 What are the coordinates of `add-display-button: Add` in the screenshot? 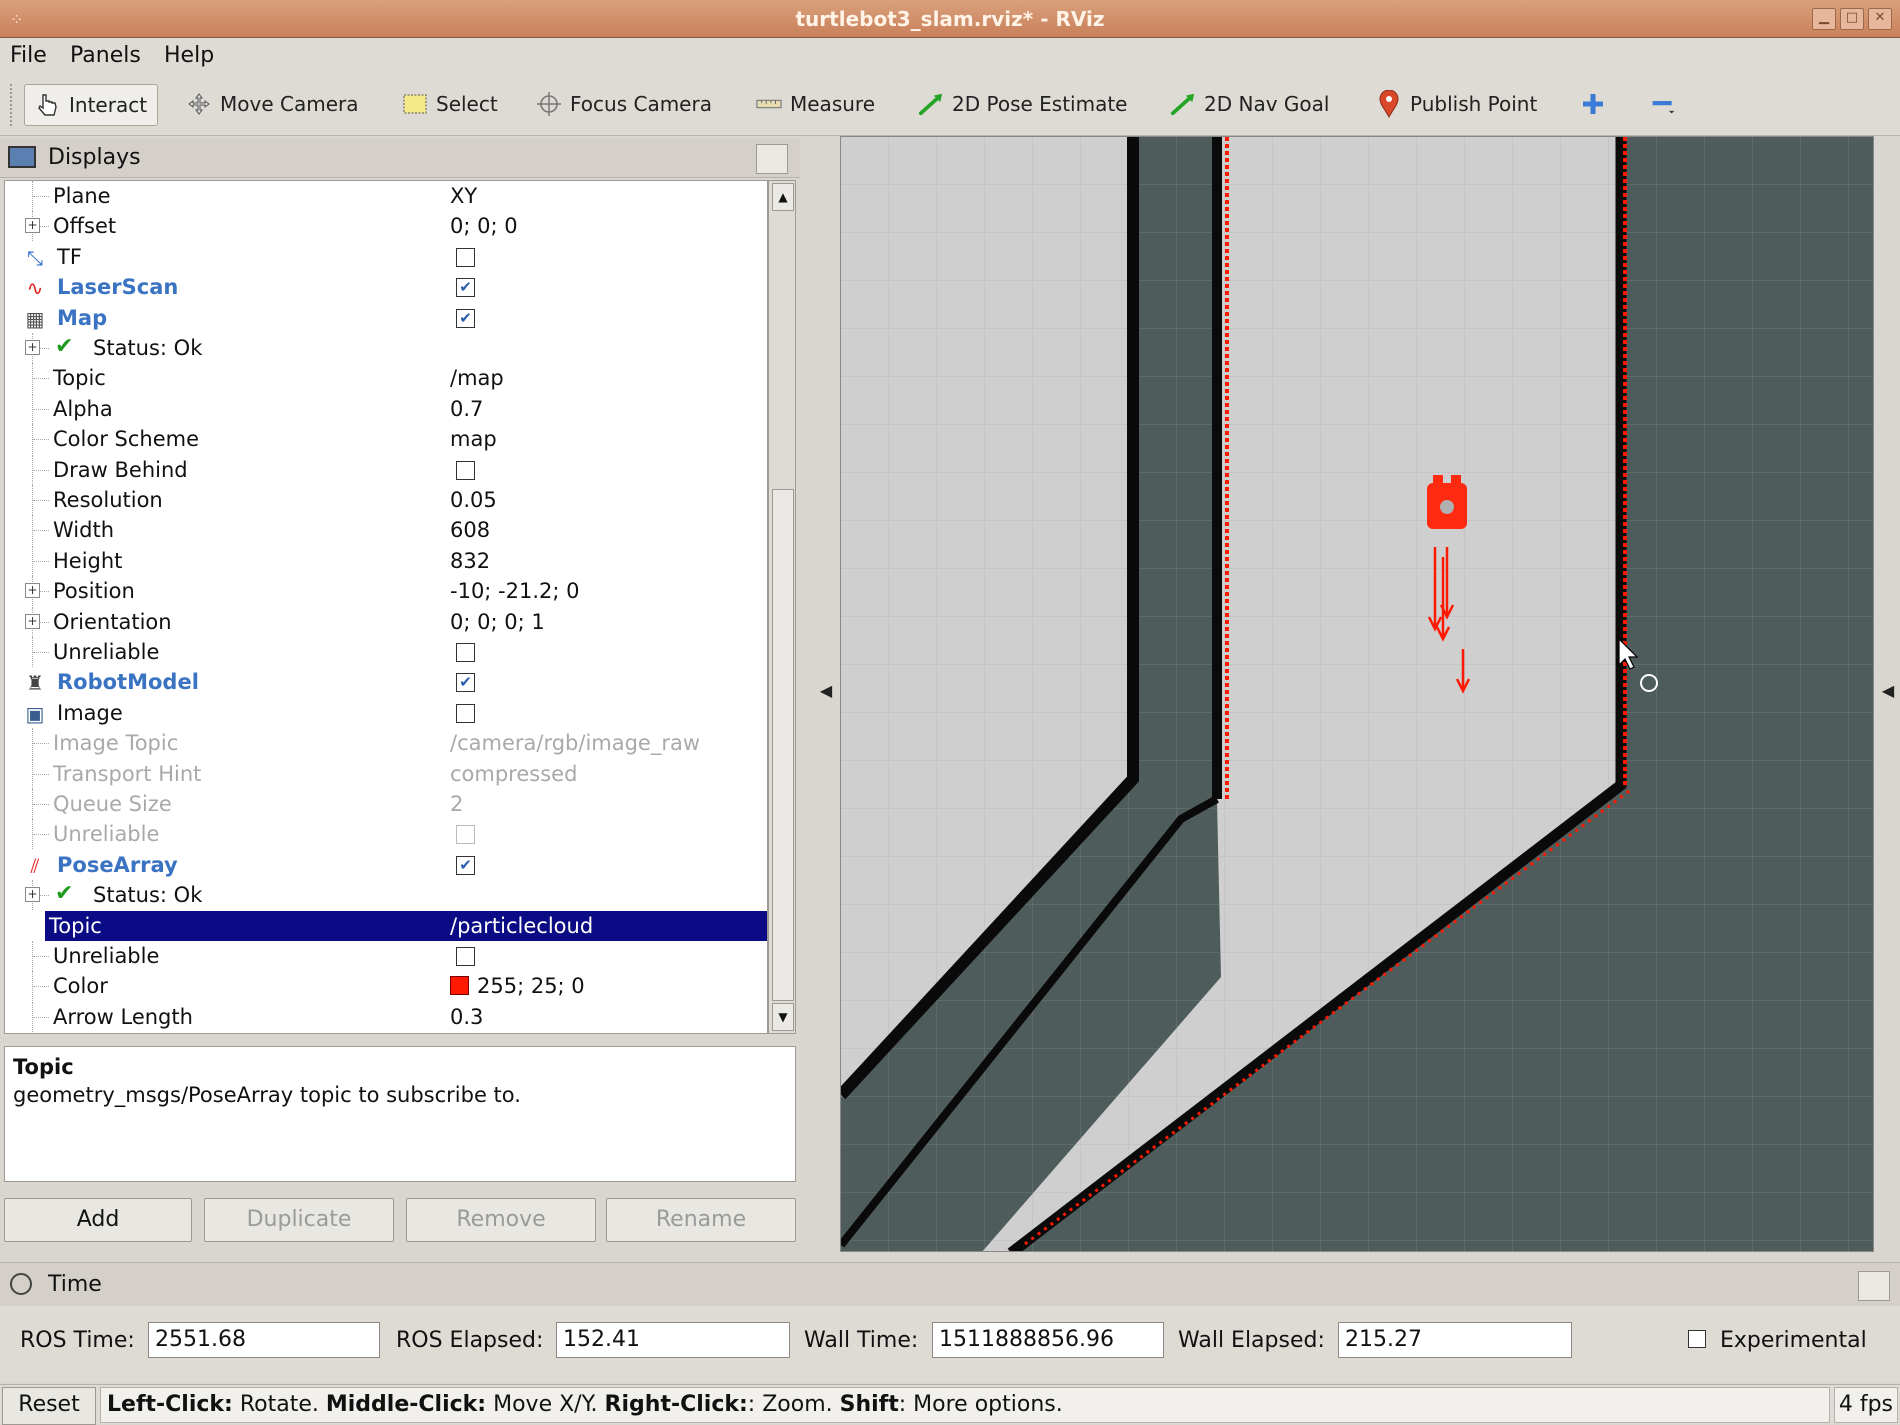 It's located at (98, 1220).